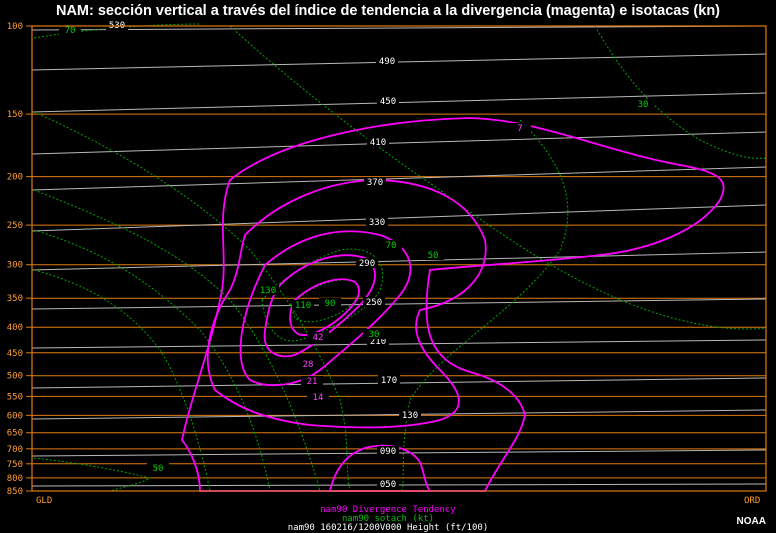  Describe the element at coordinates (15, 450) in the screenshot. I see `tick-label-700: 700` at that location.